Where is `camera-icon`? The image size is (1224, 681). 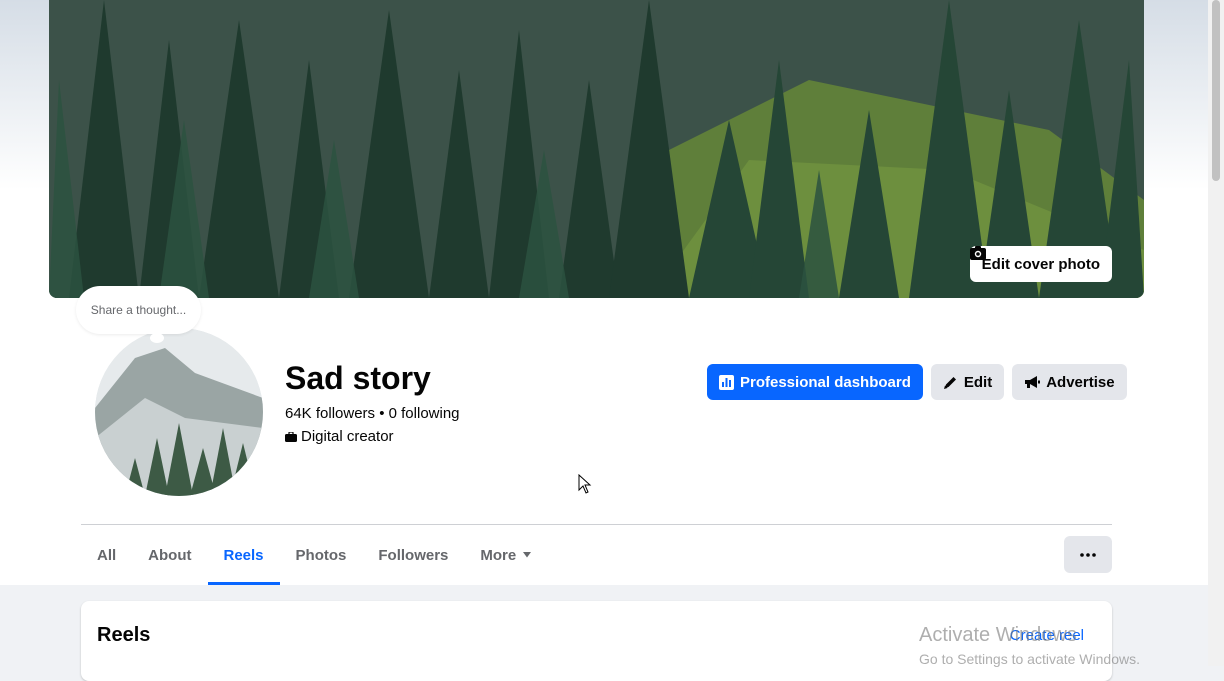
camera-icon is located at coordinates (977, 253).